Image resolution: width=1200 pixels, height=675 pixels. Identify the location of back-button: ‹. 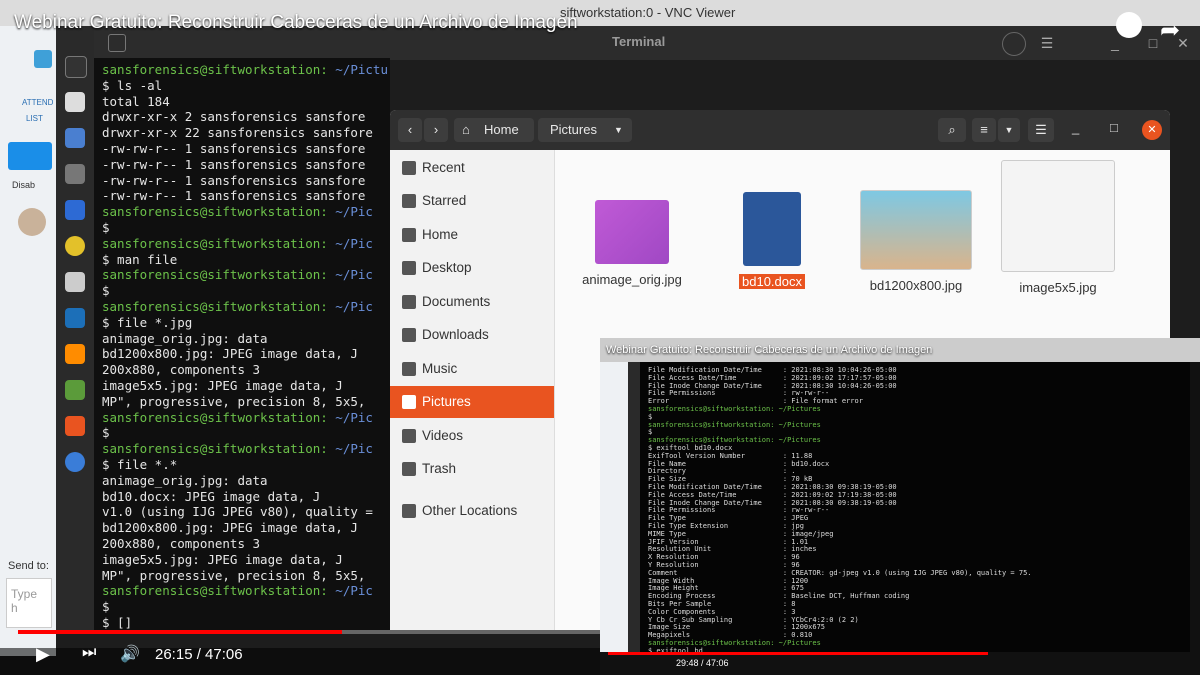
(410, 130).